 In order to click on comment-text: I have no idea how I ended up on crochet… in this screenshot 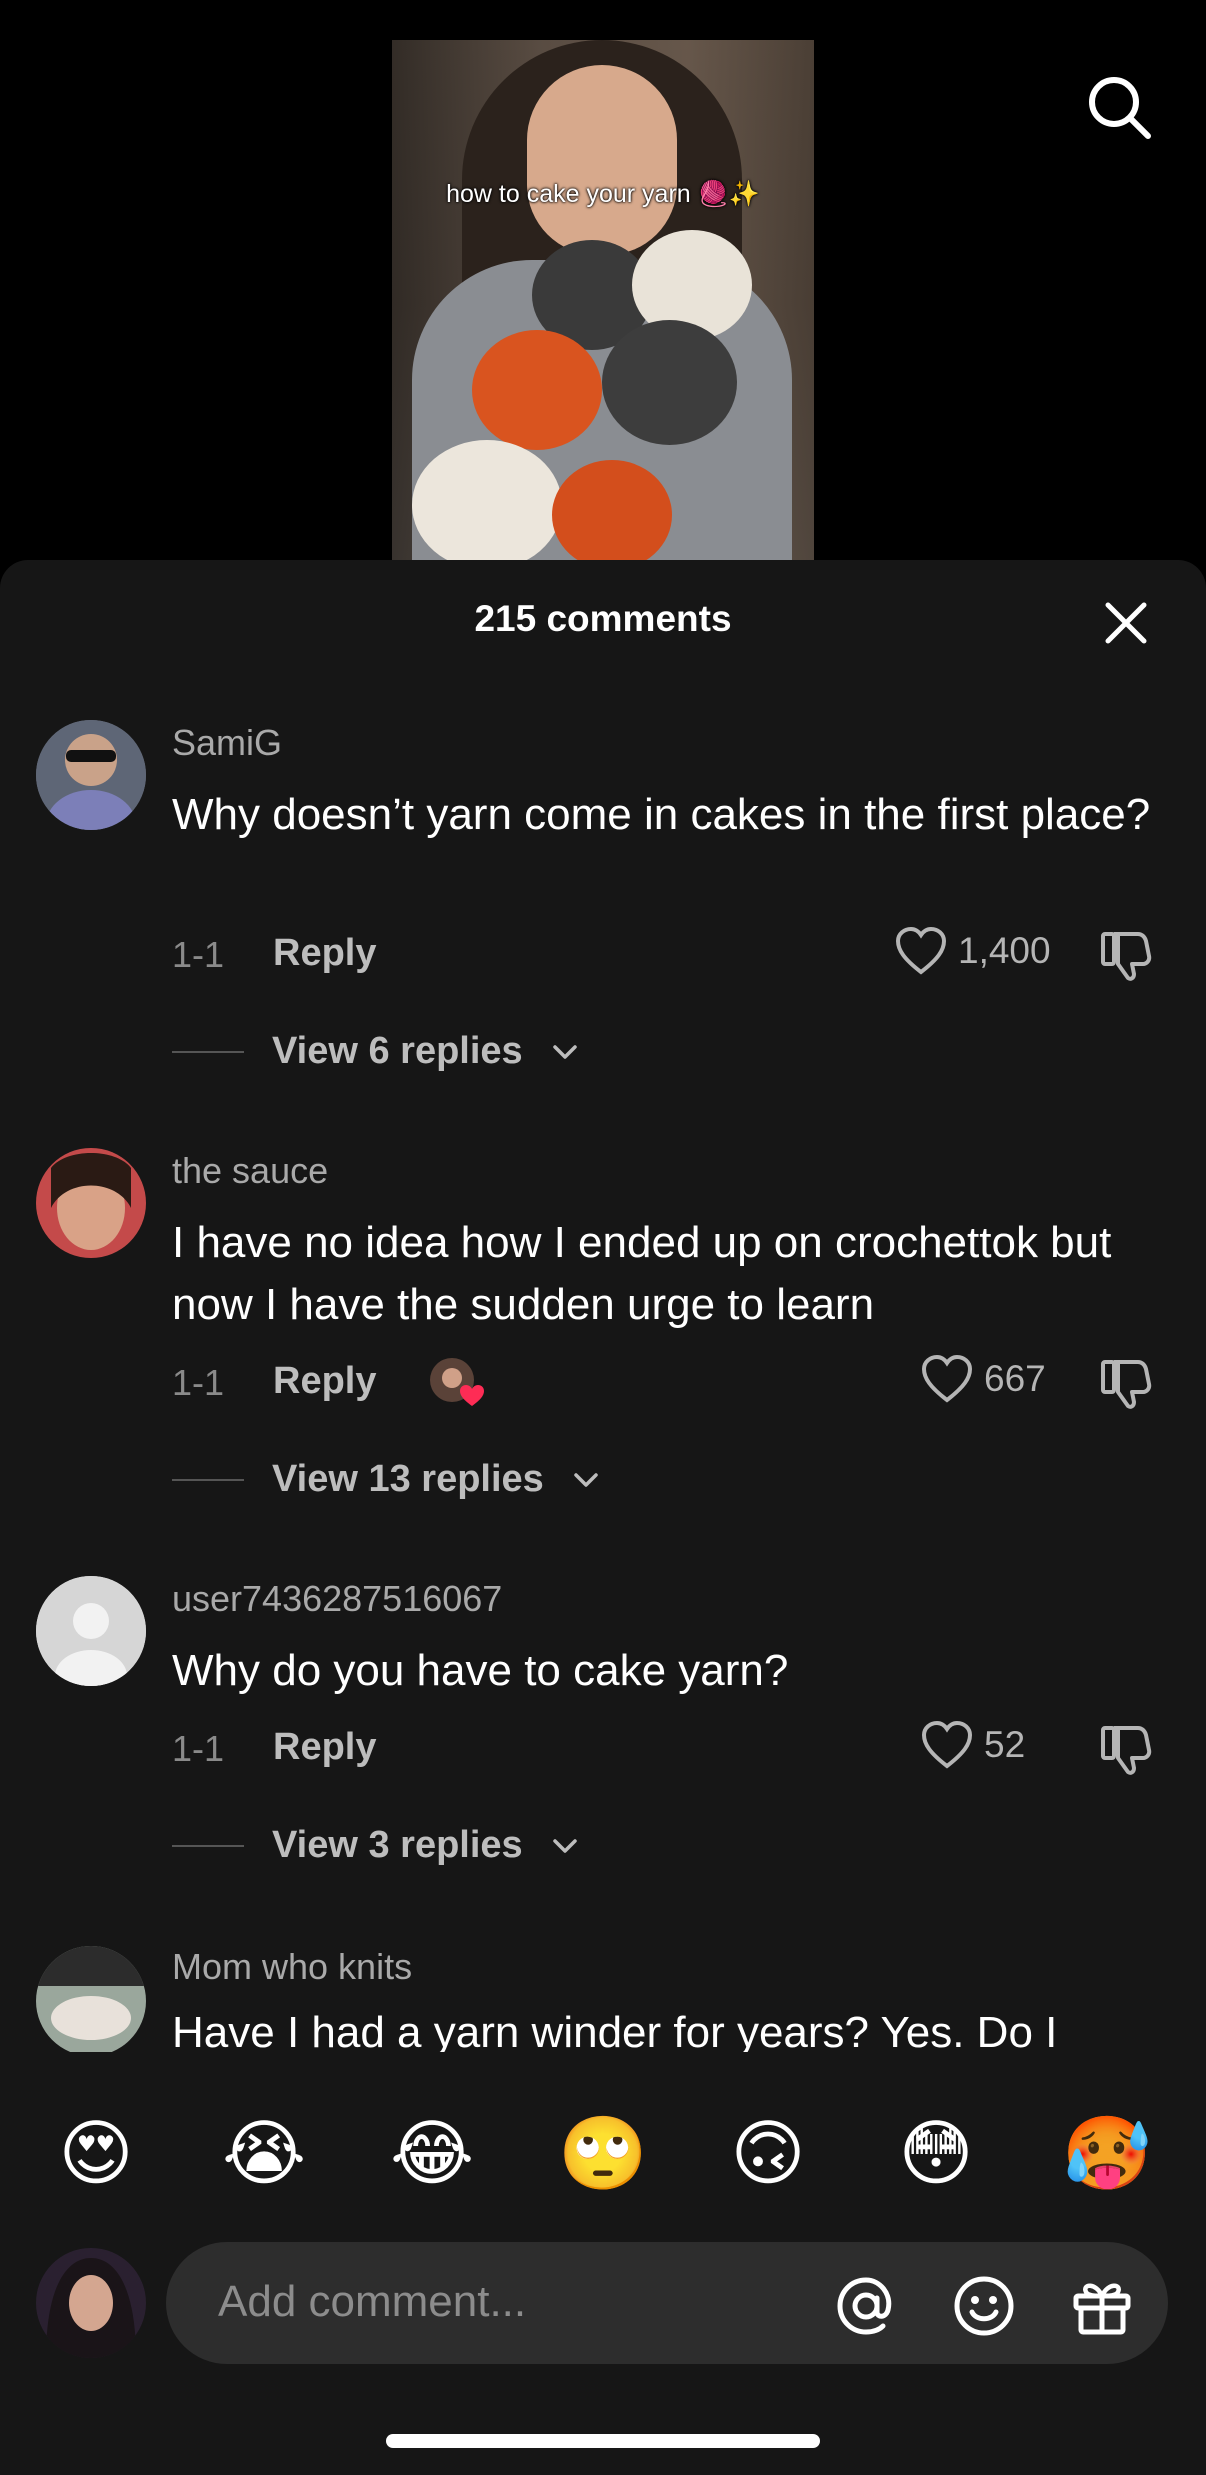, I will do `click(642, 1273)`.